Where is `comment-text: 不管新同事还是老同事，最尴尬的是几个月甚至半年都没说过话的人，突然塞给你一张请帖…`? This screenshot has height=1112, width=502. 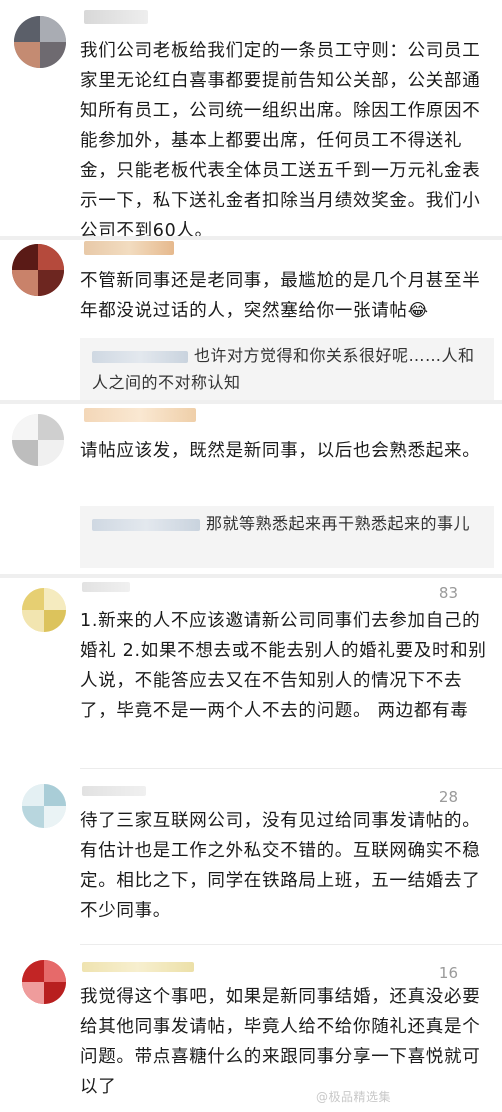 comment-text: 不管新同事还是老同事，最尴尬的是几个月甚至半年都没说过话的人，突然塞给你一张请帖… is located at coordinates (280, 296).